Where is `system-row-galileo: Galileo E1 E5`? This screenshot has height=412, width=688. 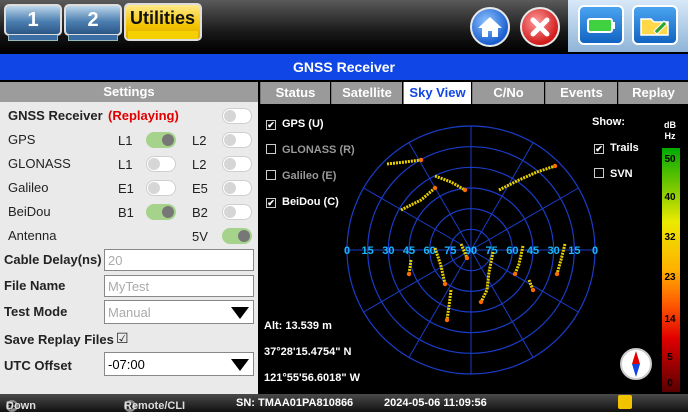 system-row-galileo: Galileo E1 E5 is located at coordinates (129, 188).